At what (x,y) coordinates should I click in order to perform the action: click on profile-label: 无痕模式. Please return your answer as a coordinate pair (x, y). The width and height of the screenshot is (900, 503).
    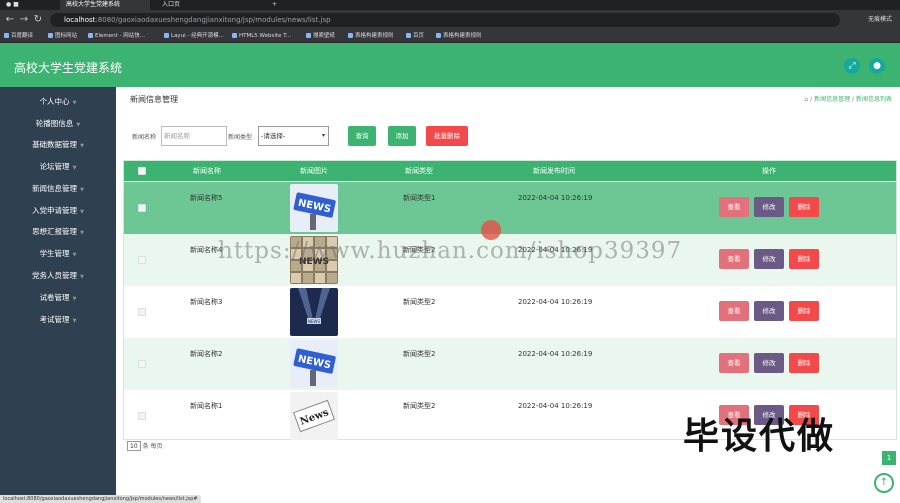
    Looking at the image, I should click on (880, 20).